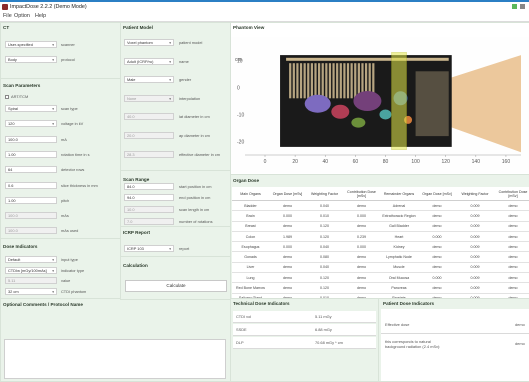 The image size is (529, 382). What do you see at coordinates (31, 259) in the screenshot?
I see `input-type-select: Default ▾` at bounding box center [31, 259].